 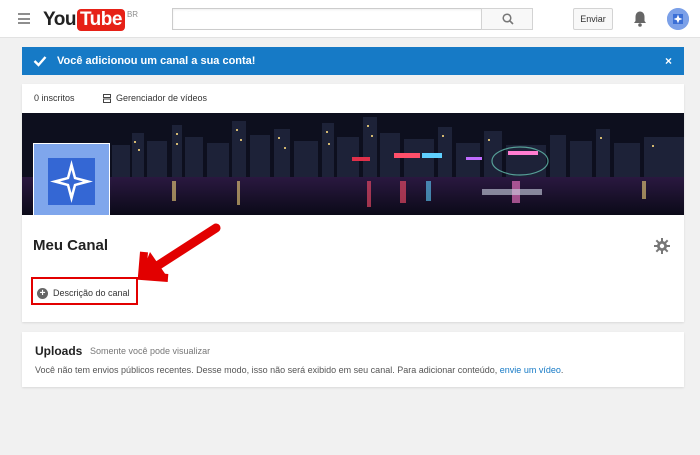 I want to click on uploads-visibility: Somente você pode visualizar, so click(x=150, y=351).